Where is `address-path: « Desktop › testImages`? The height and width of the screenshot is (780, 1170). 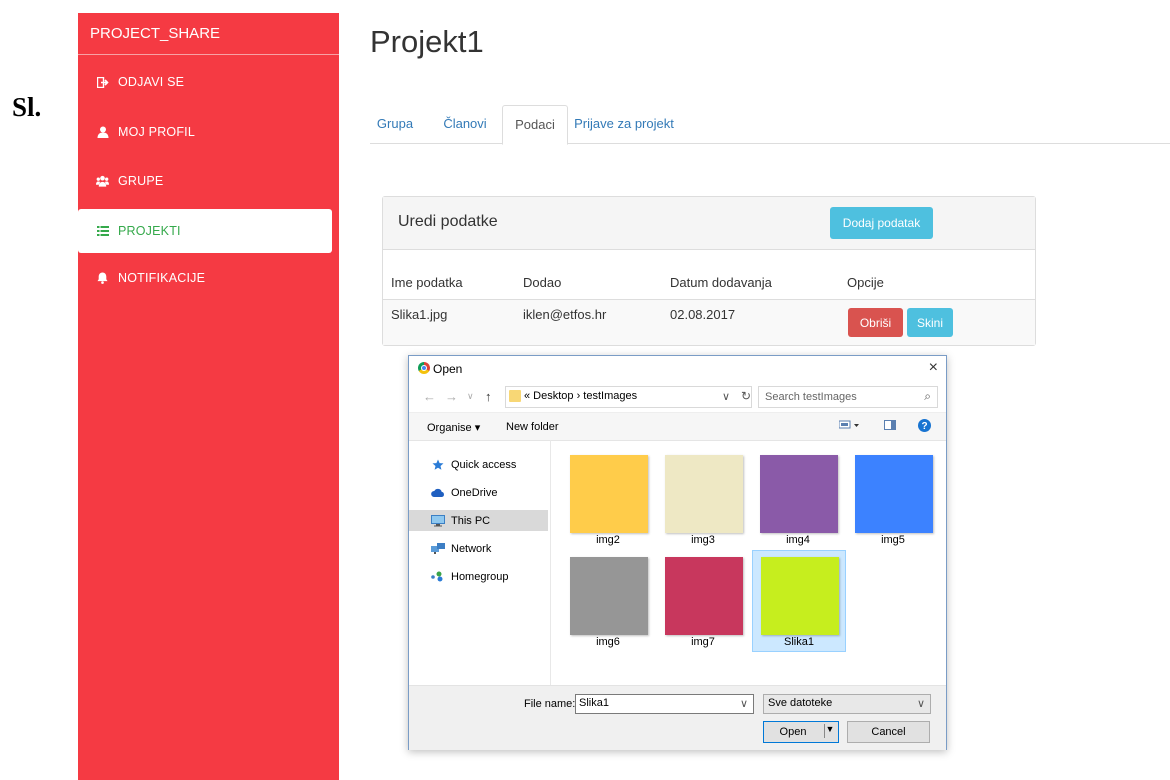 address-path: « Desktop › testImages is located at coordinates (581, 396).